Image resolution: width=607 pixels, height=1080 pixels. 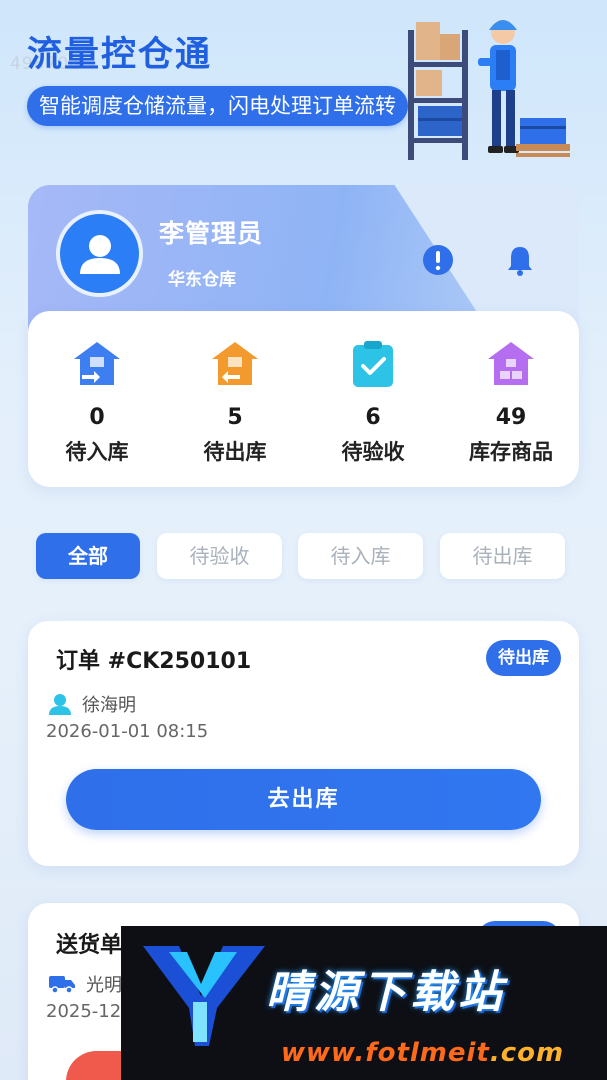 I want to click on stat-pending-inspection: 6 待验收, so click(x=373, y=399).